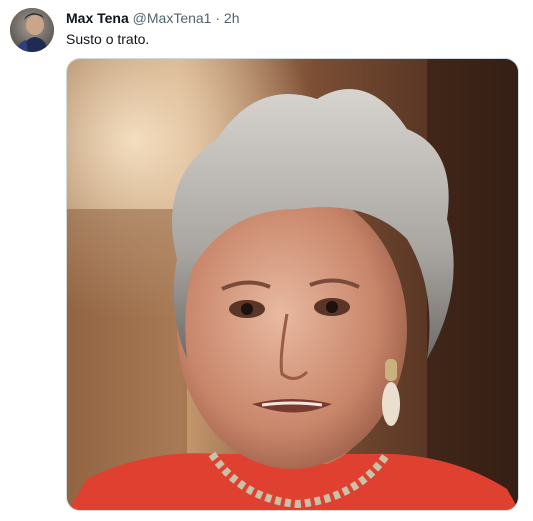  What do you see at coordinates (32, 30) in the screenshot?
I see `avatar` at bounding box center [32, 30].